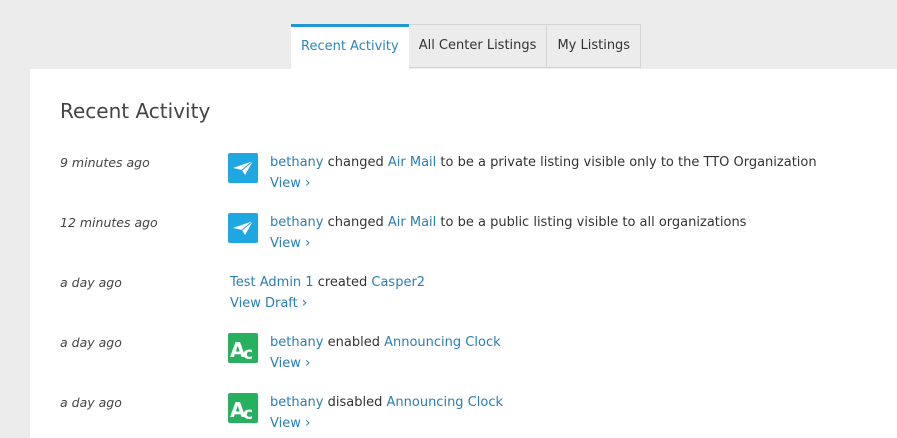  What do you see at coordinates (355, 402) in the screenshot?
I see `activity-verb: disabled` at bounding box center [355, 402].